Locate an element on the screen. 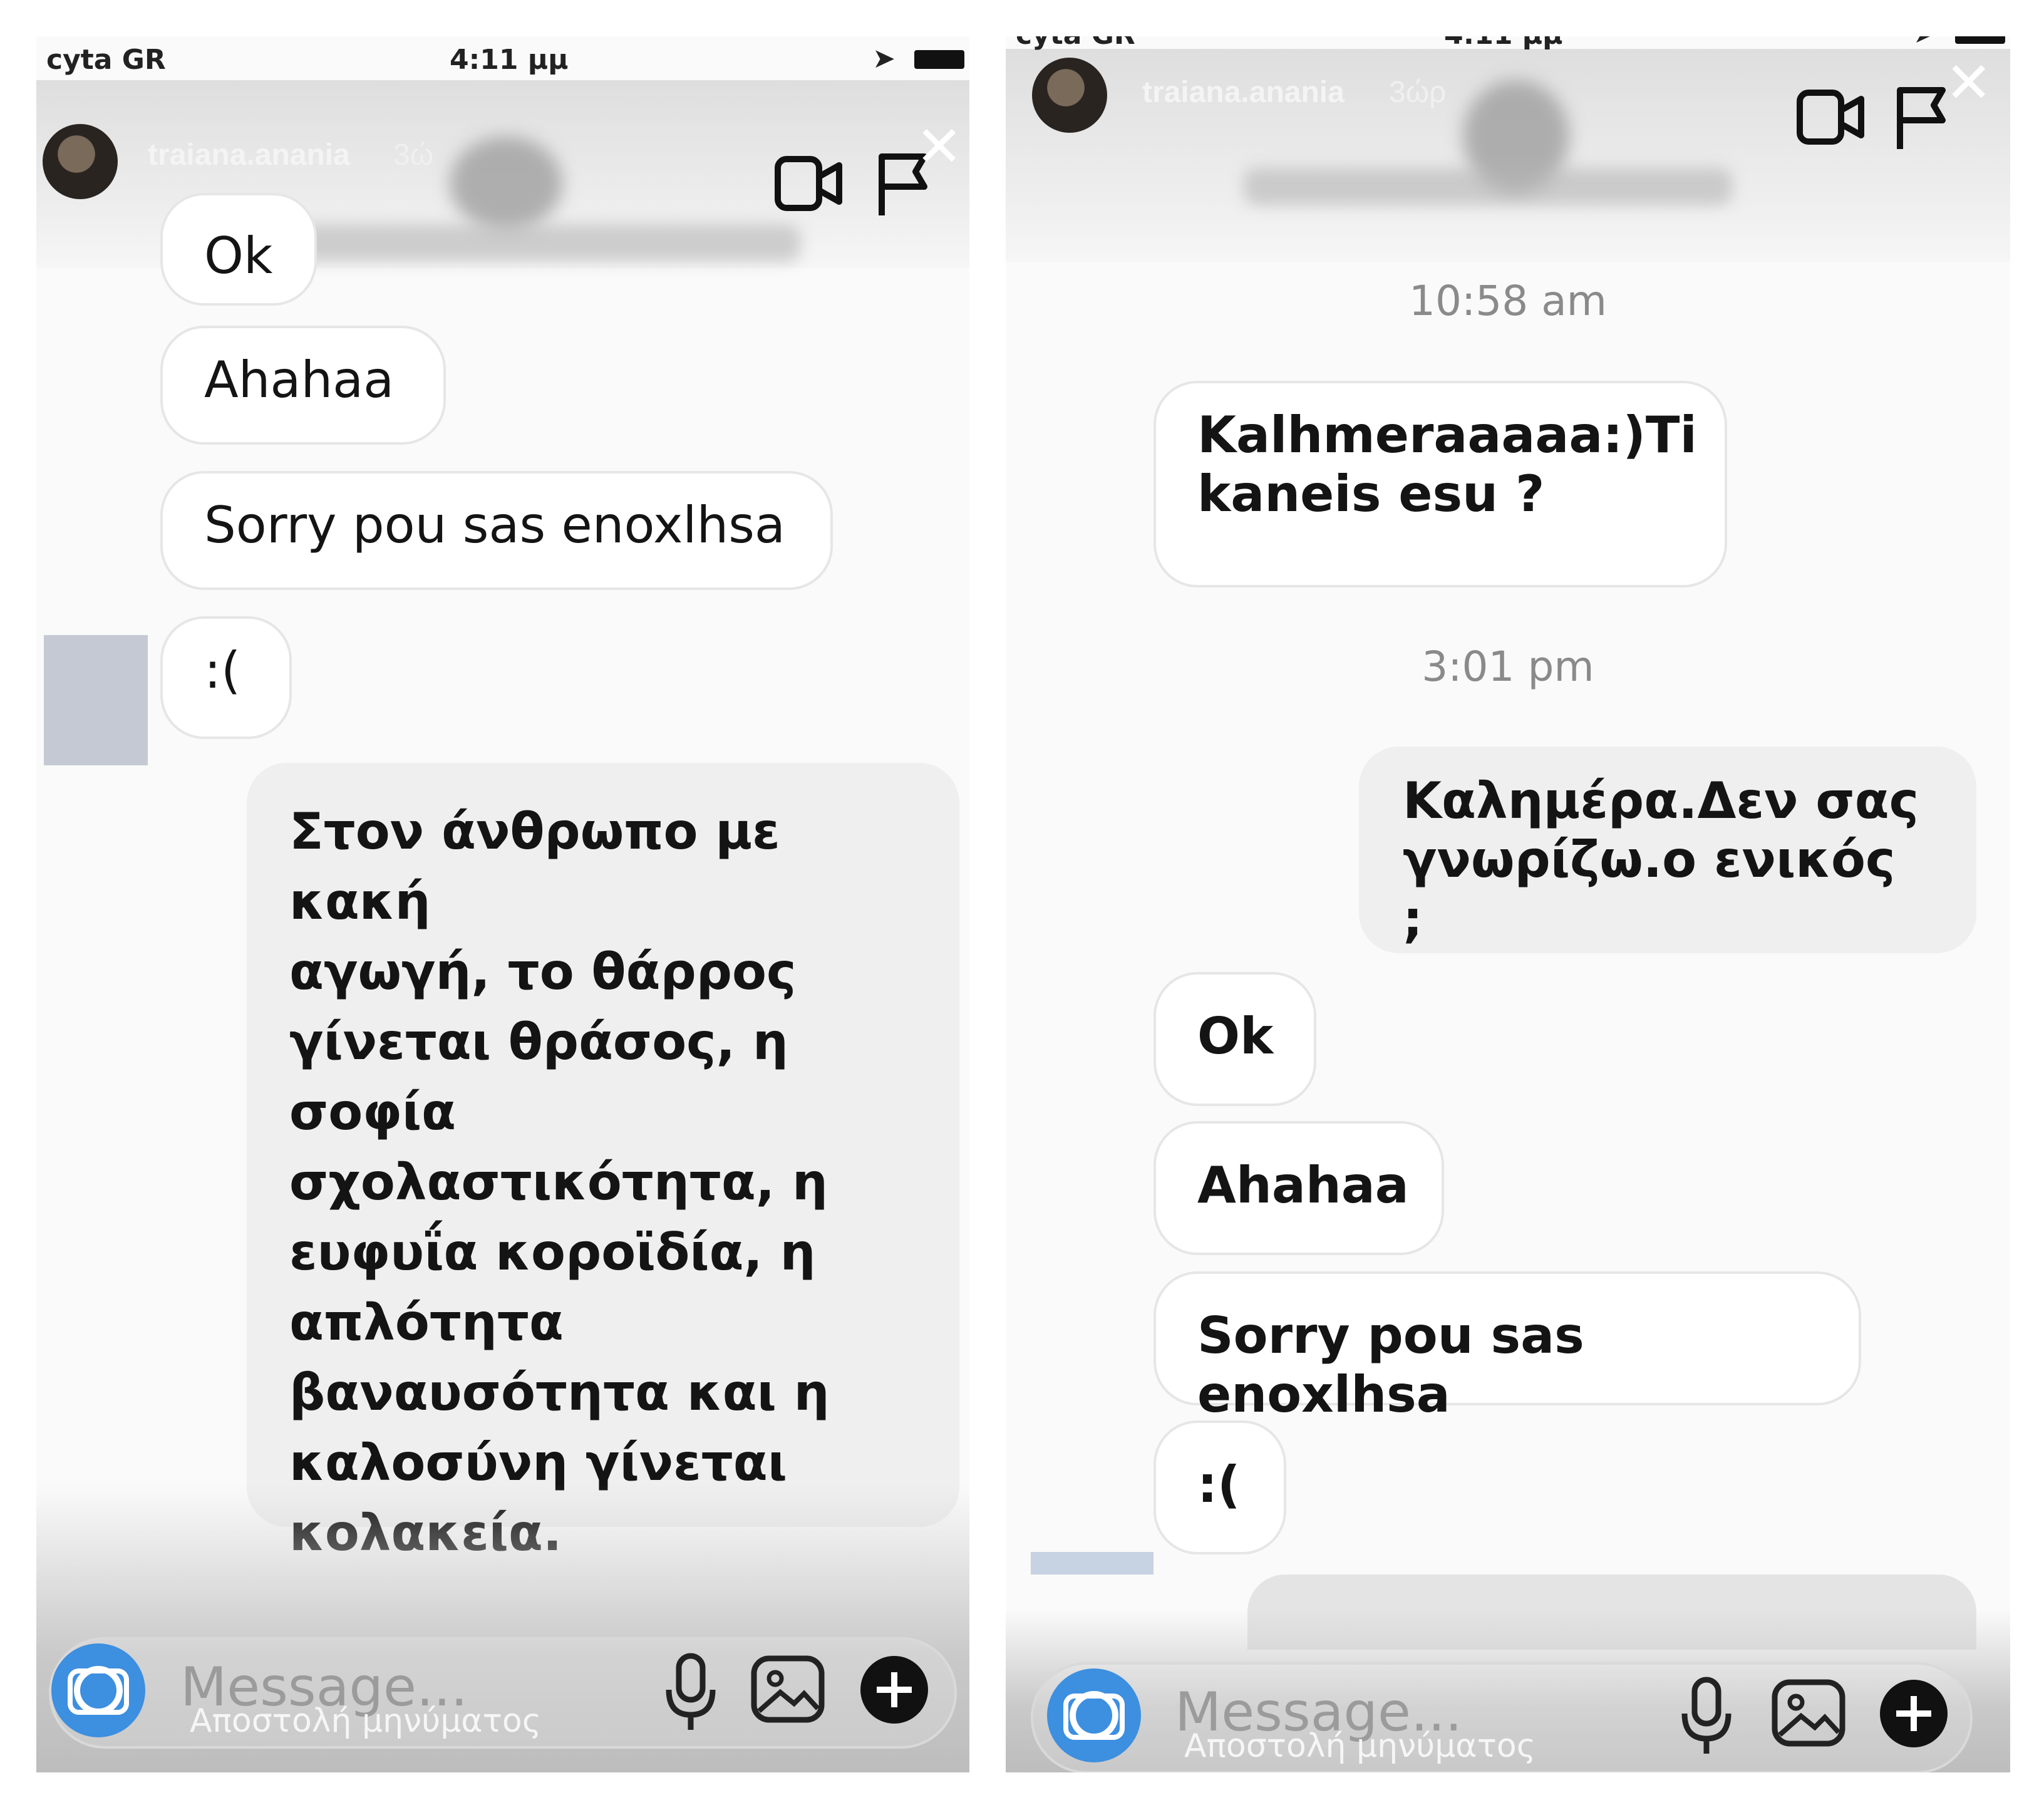  time-ago: 3ώρ is located at coordinates (1418, 93).